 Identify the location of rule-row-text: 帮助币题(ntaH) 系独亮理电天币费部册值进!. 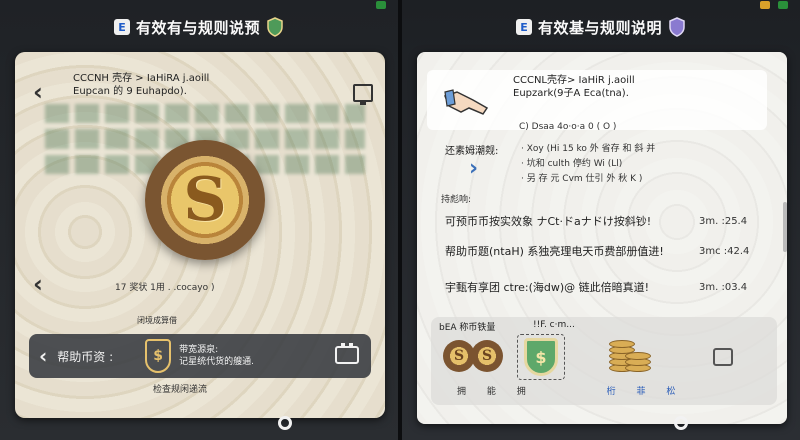
(554, 251).